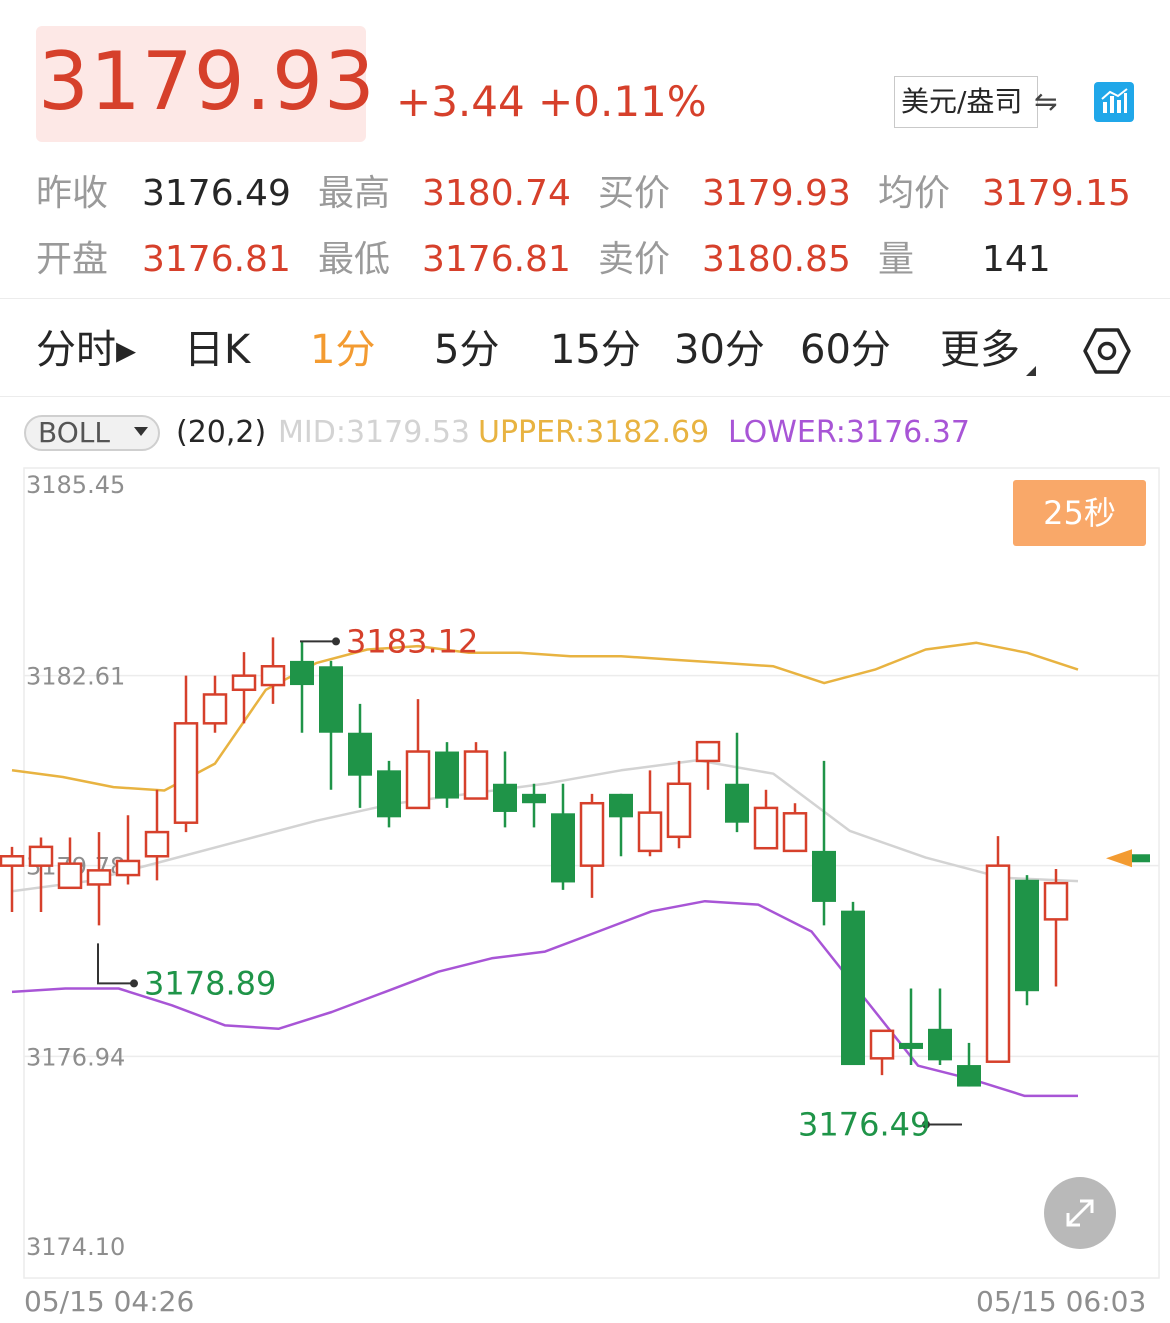 Image resolution: width=1170 pixels, height=1323 pixels. What do you see at coordinates (354, 193) in the screenshot?
I see `quote-label: 最高` at bounding box center [354, 193].